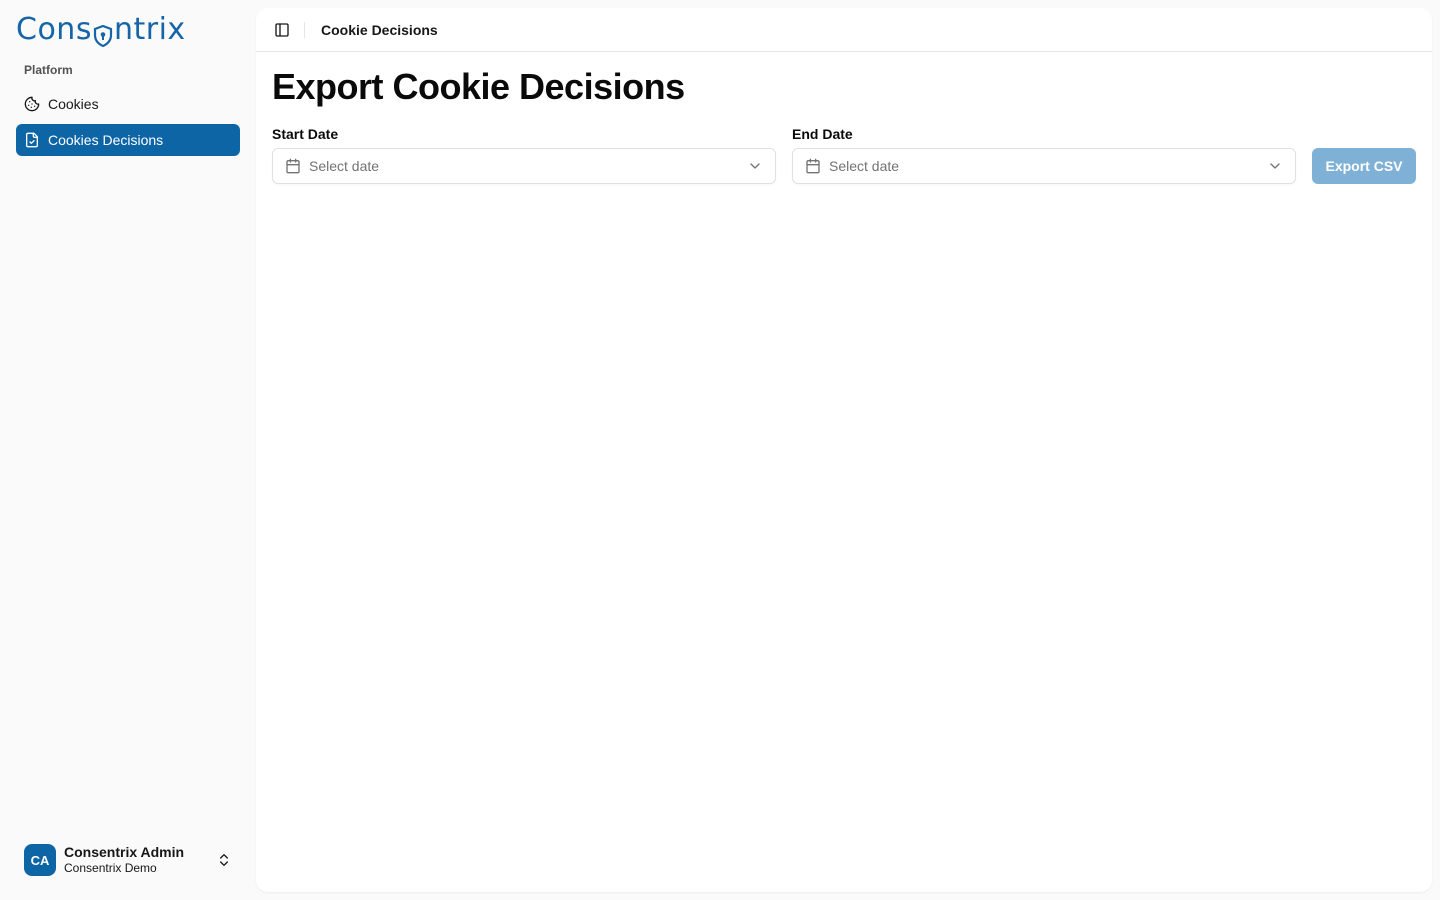 This screenshot has height=900, width=1440. I want to click on chevrons-up-down-icon, so click(224, 860).